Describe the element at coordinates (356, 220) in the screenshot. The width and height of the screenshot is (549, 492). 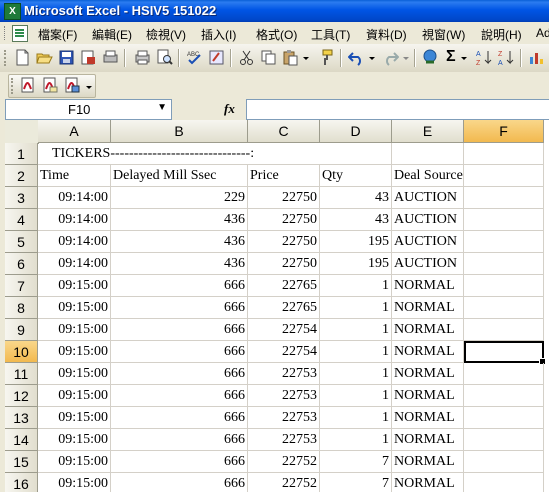
I see `cell-d4: 43` at that location.